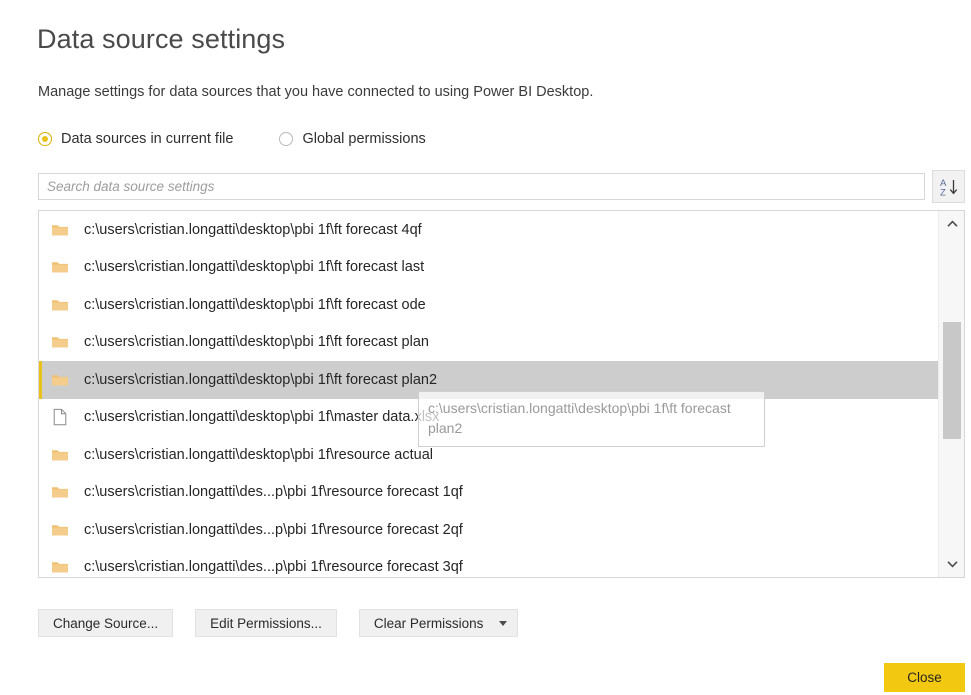 The image size is (971, 695). Describe the element at coordinates (60, 417) in the screenshot. I see `file-icon` at that location.